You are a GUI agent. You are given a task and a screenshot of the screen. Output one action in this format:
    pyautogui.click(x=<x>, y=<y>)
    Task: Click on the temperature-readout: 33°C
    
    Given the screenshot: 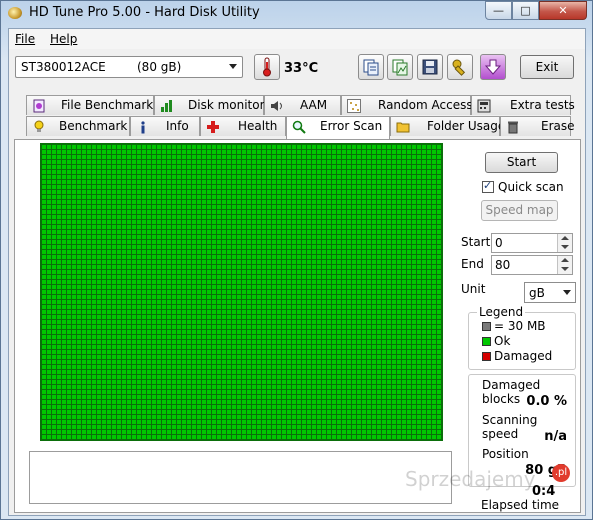 What is the action you would take?
    pyautogui.click(x=301, y=68)
    